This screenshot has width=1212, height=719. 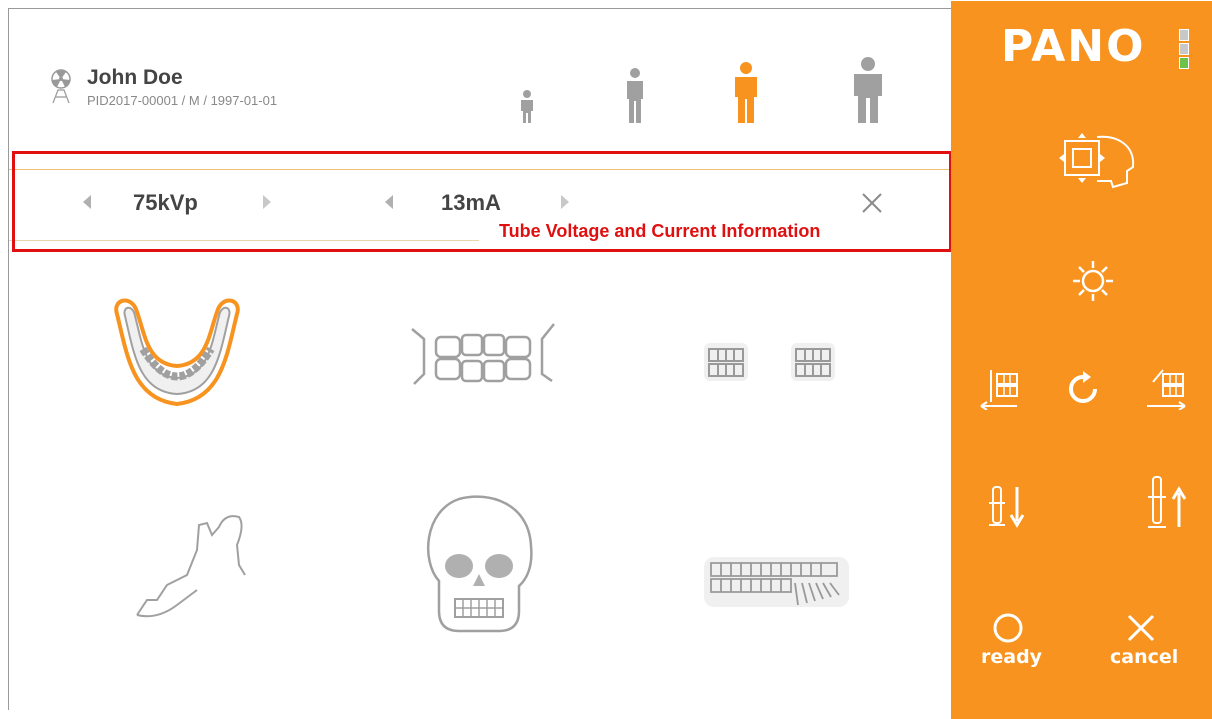 I want to click on small-adult-patient-icon, so click(x=635, y=95).